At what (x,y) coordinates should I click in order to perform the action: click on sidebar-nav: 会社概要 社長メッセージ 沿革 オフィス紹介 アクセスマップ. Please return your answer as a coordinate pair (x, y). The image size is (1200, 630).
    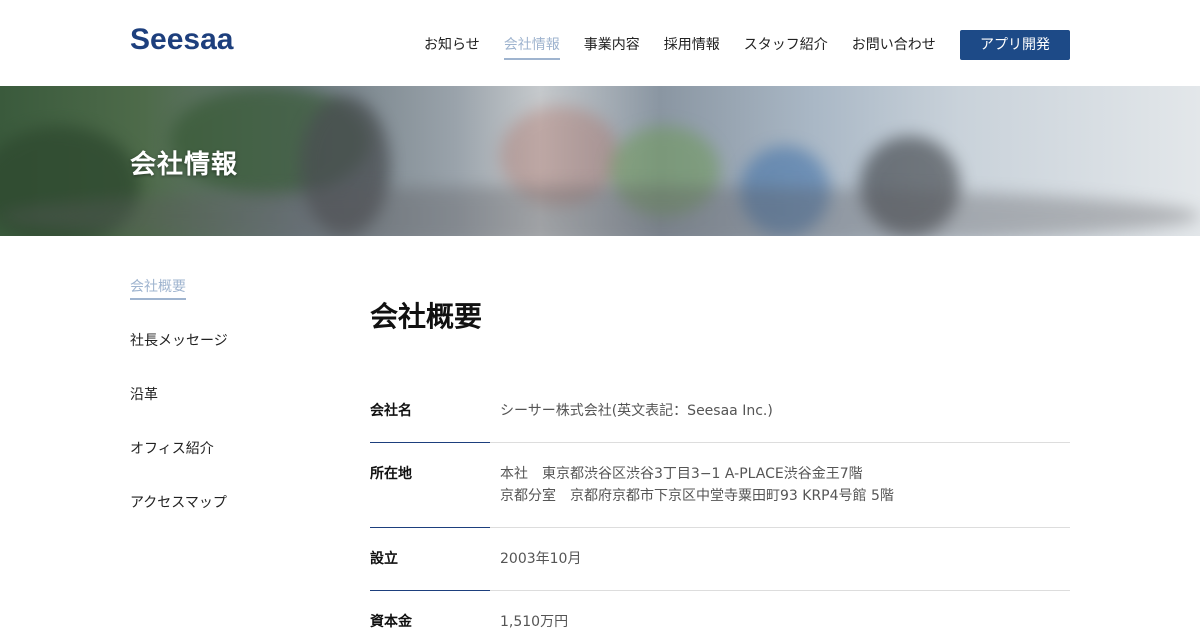
    Looking at the image, I should click on (230, 411).